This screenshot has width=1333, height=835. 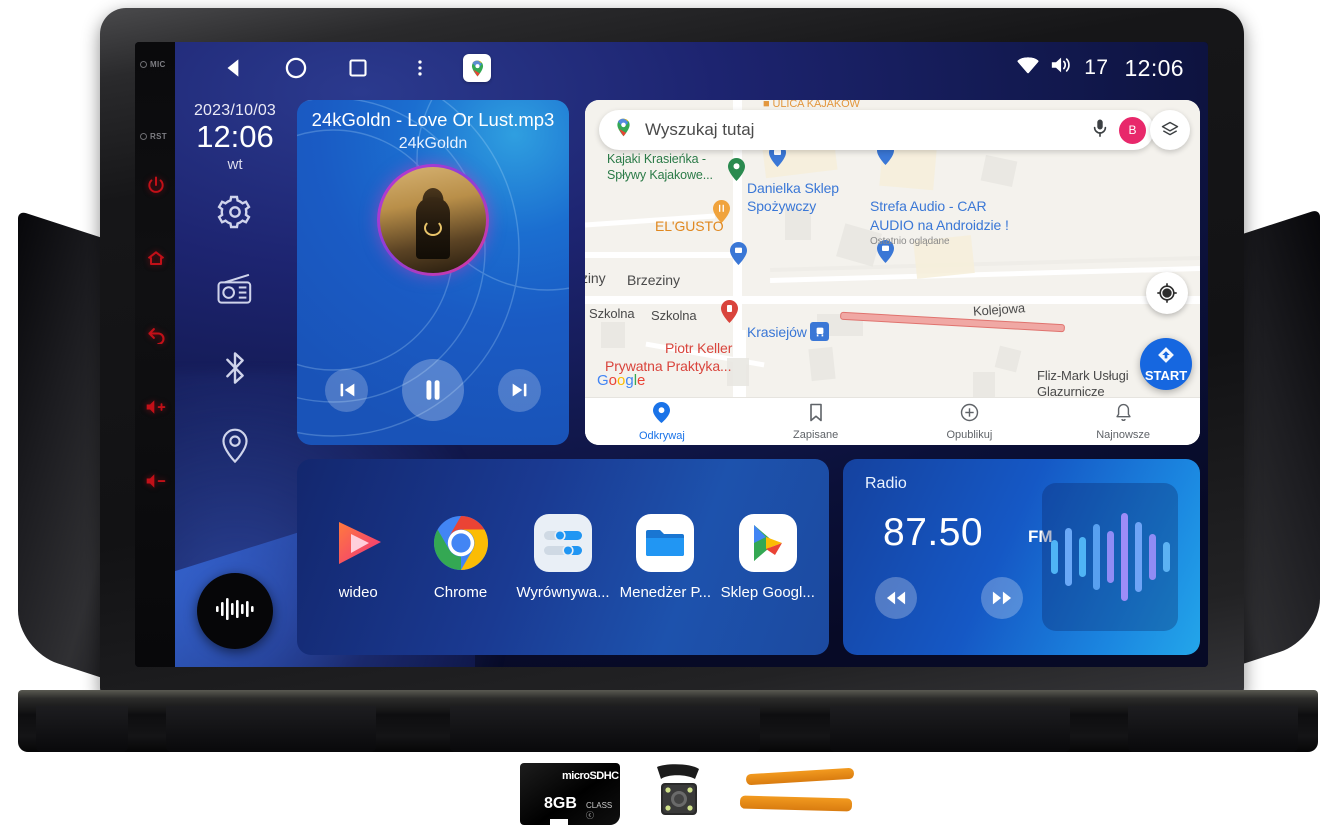 I want to click on map-label: Kolejowa, so click(x=999, y=309).